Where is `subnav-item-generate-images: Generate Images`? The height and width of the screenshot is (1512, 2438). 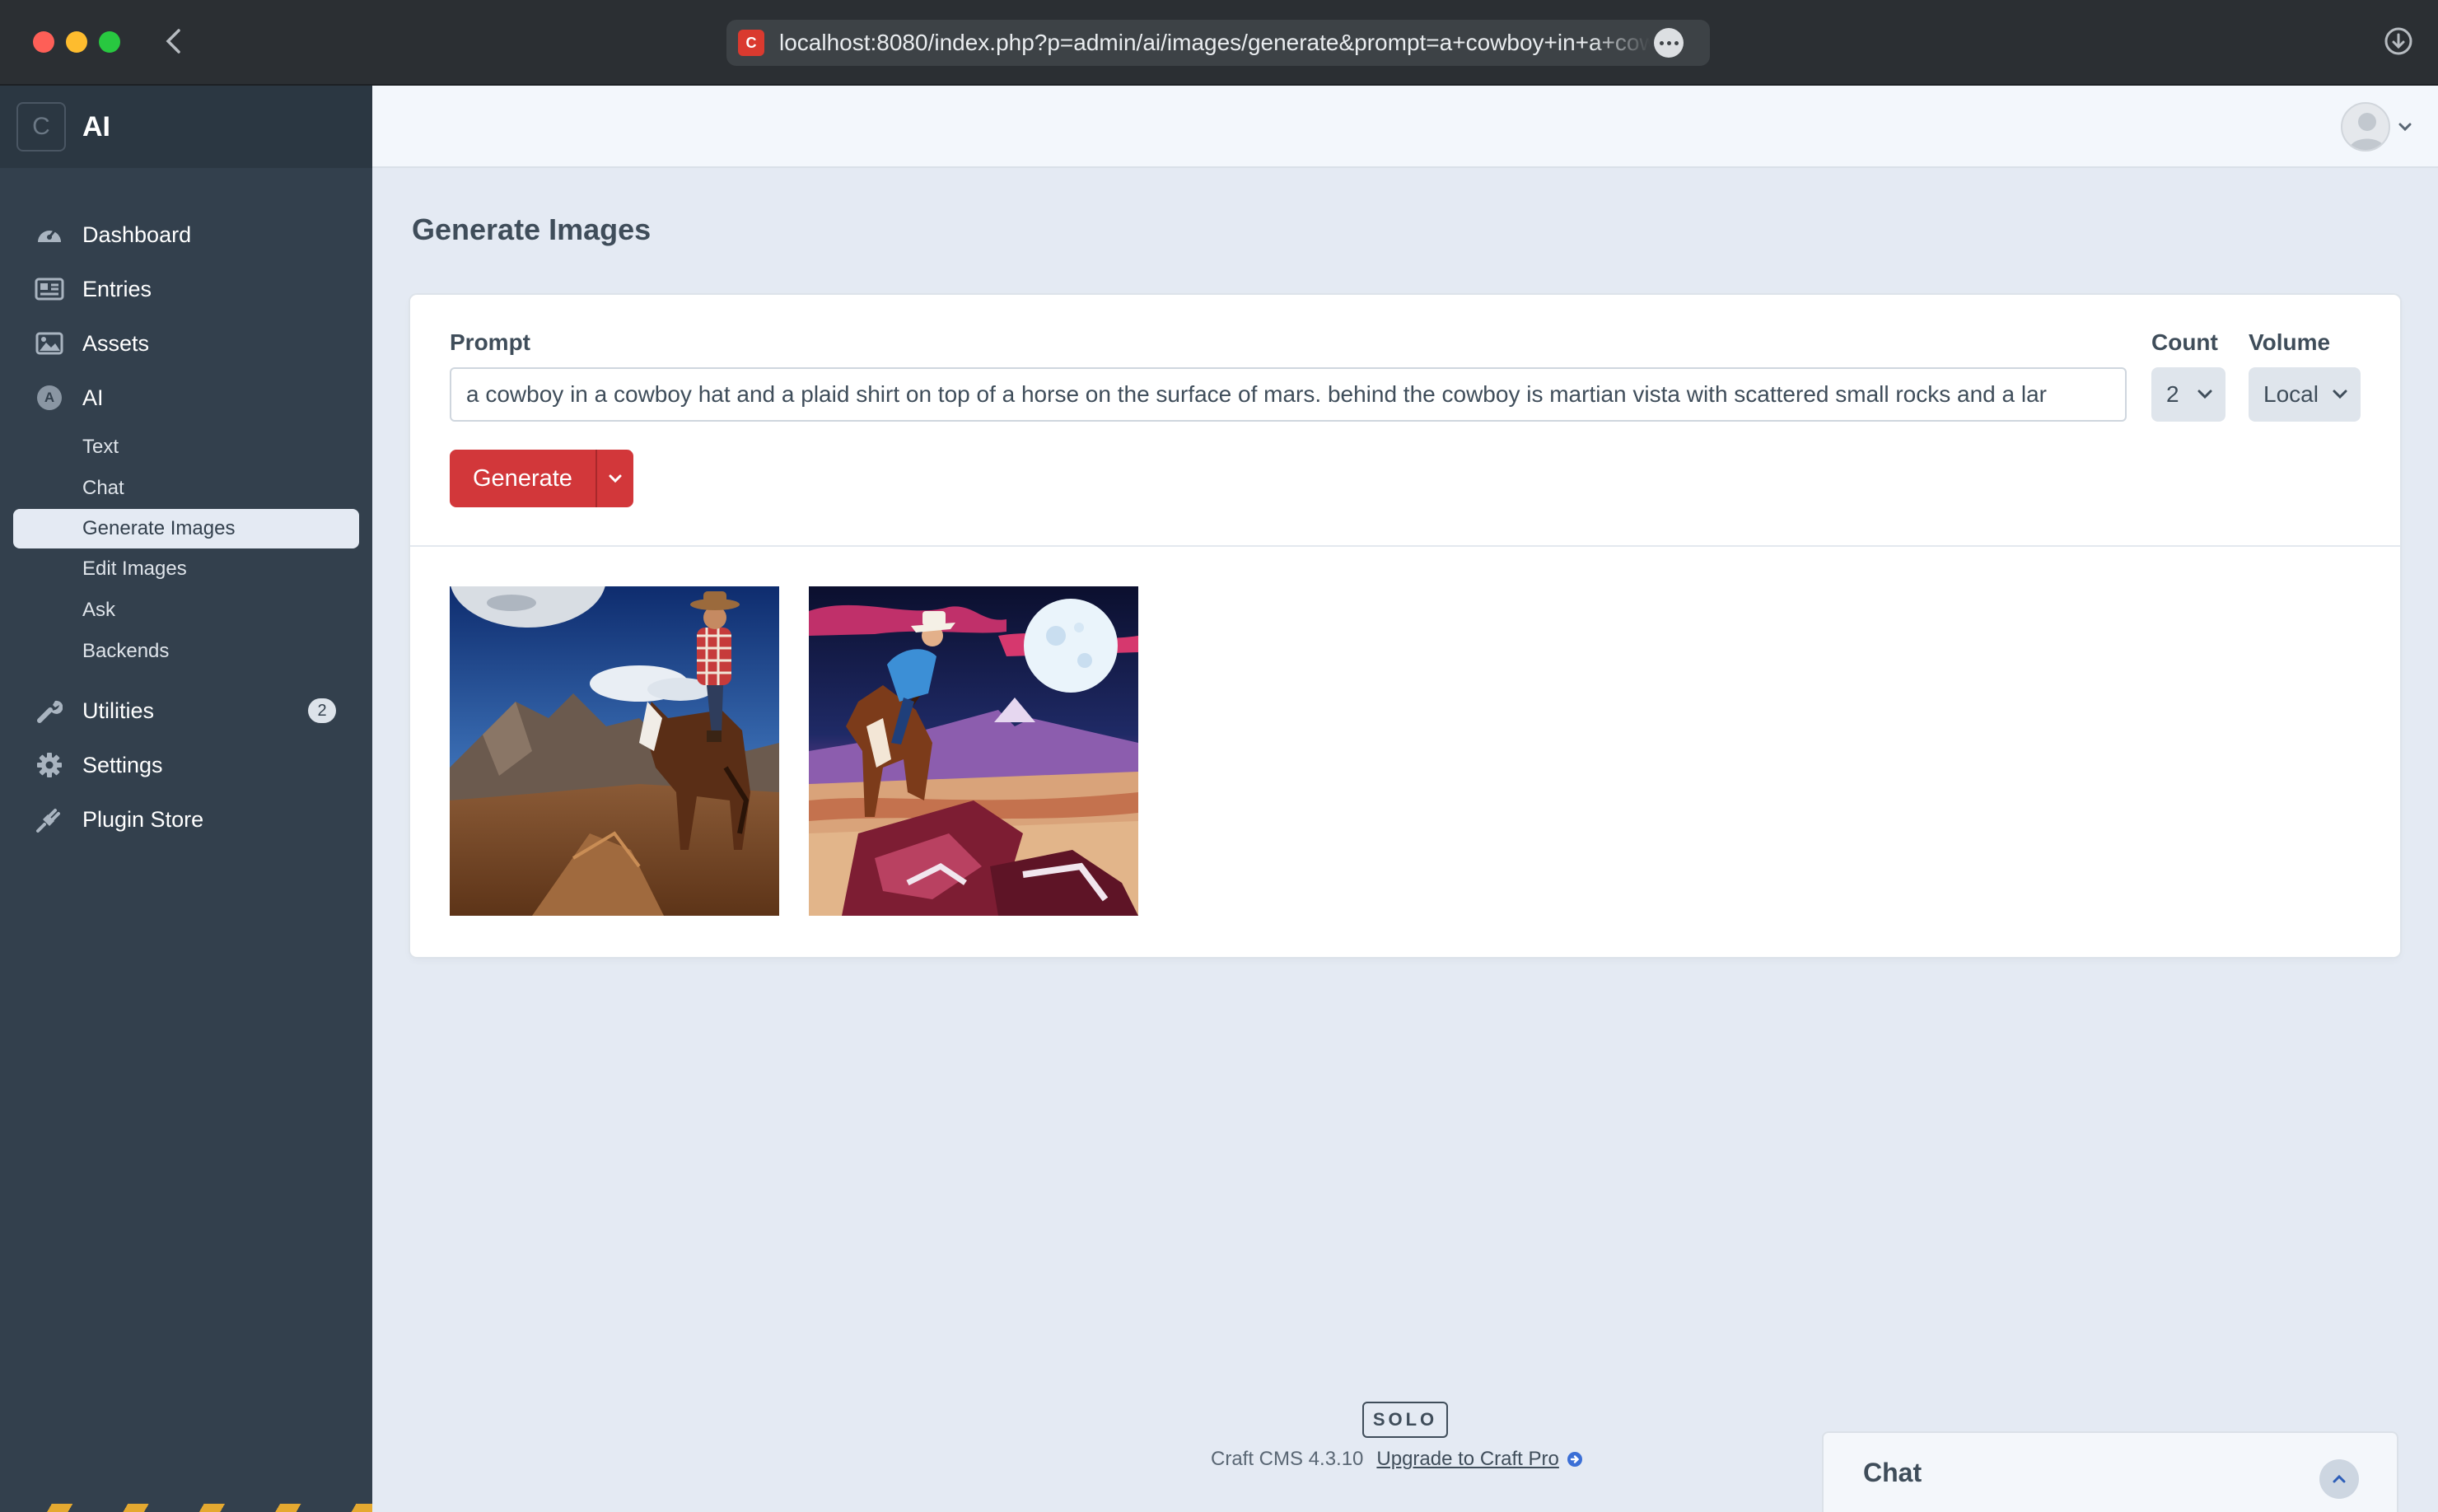 subnav-item-generate-images: Generate Images is located at coordinates (186, 528).